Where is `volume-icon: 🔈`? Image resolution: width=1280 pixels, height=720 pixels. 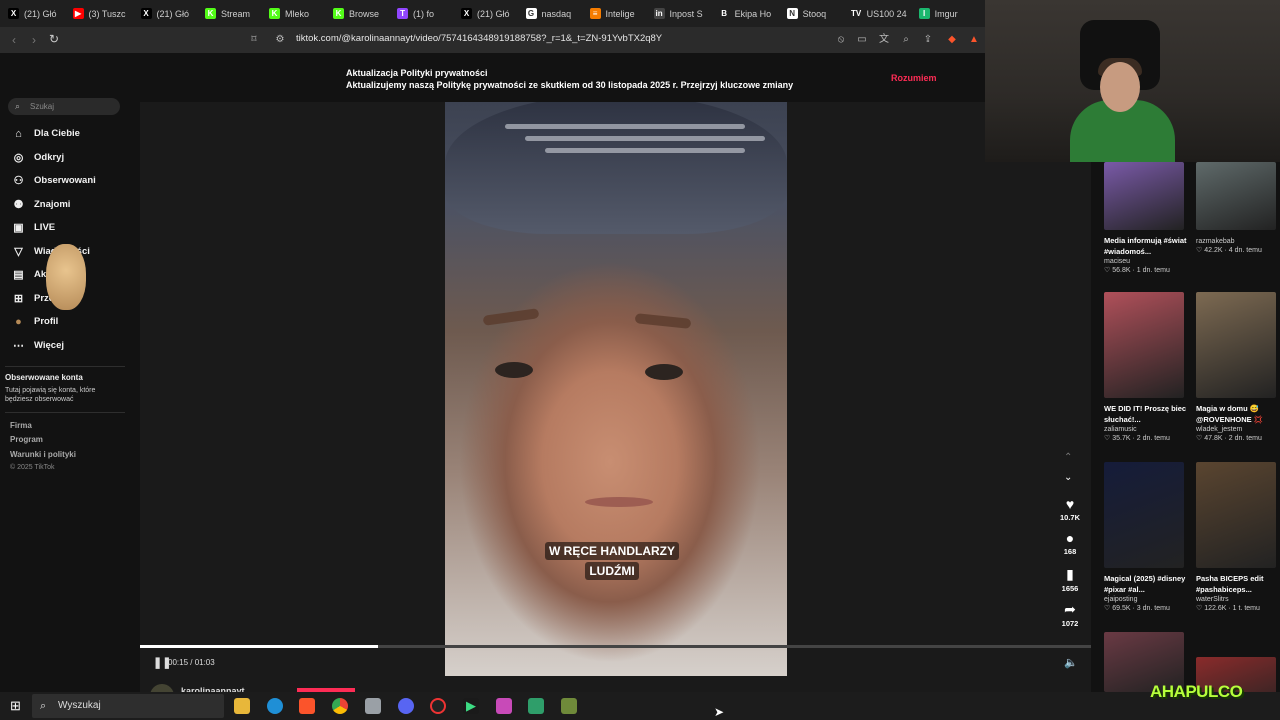
volume-icon: 🔈 is located at coordinates (1071, 662).